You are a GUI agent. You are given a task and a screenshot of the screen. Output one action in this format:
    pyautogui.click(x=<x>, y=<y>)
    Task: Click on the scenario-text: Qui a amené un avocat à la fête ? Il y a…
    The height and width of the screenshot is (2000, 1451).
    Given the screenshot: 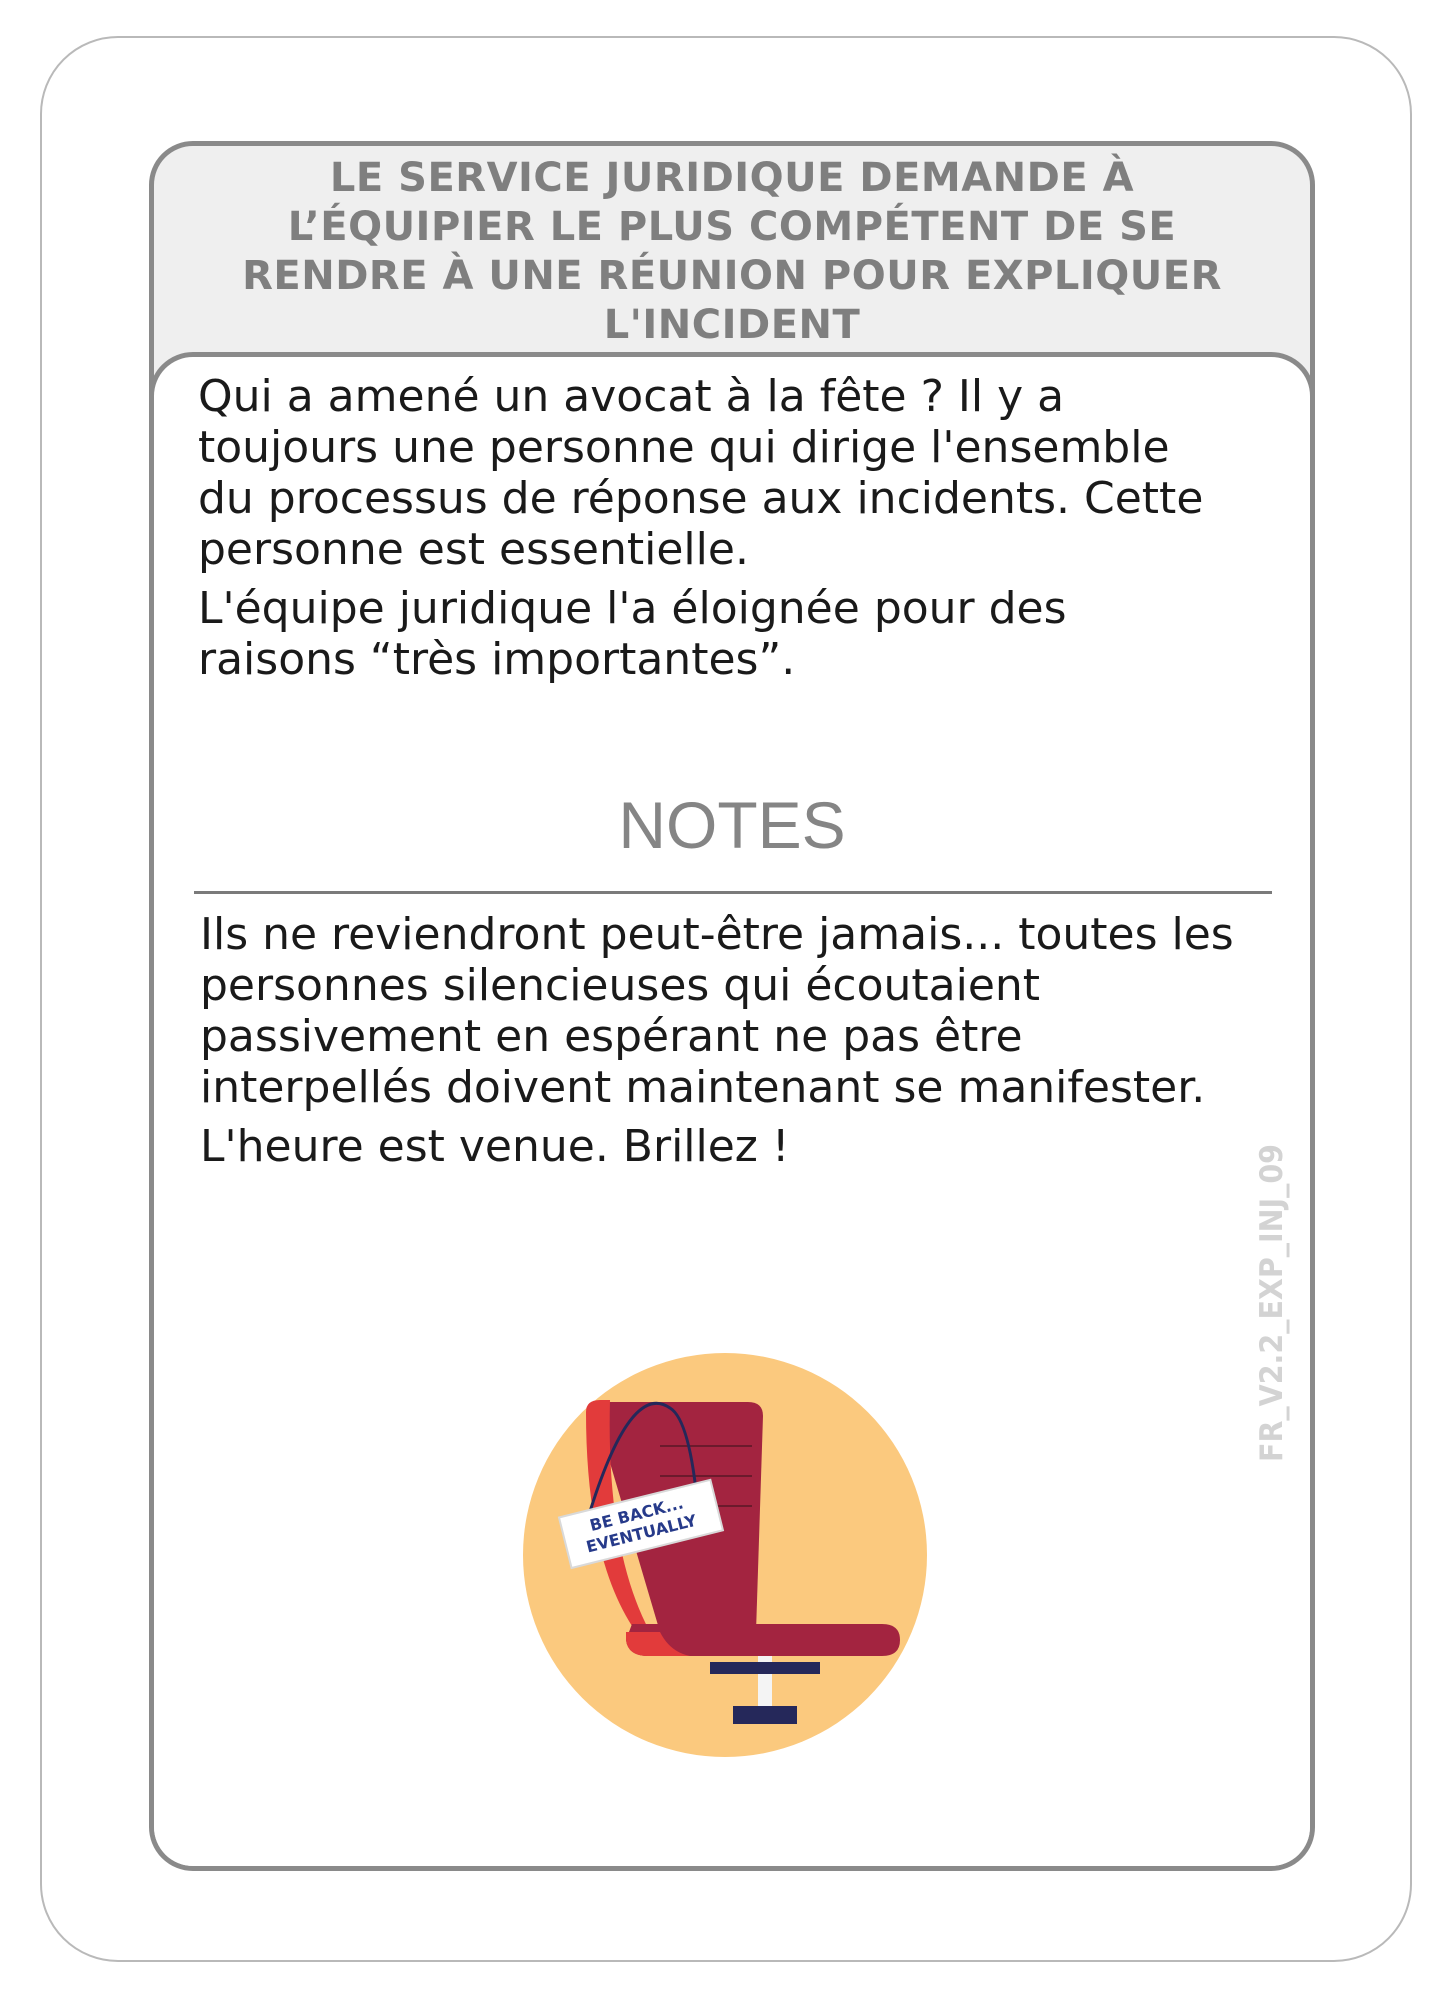 What is the action you would take?
    pyautogui.click(x=728, y=532)
    